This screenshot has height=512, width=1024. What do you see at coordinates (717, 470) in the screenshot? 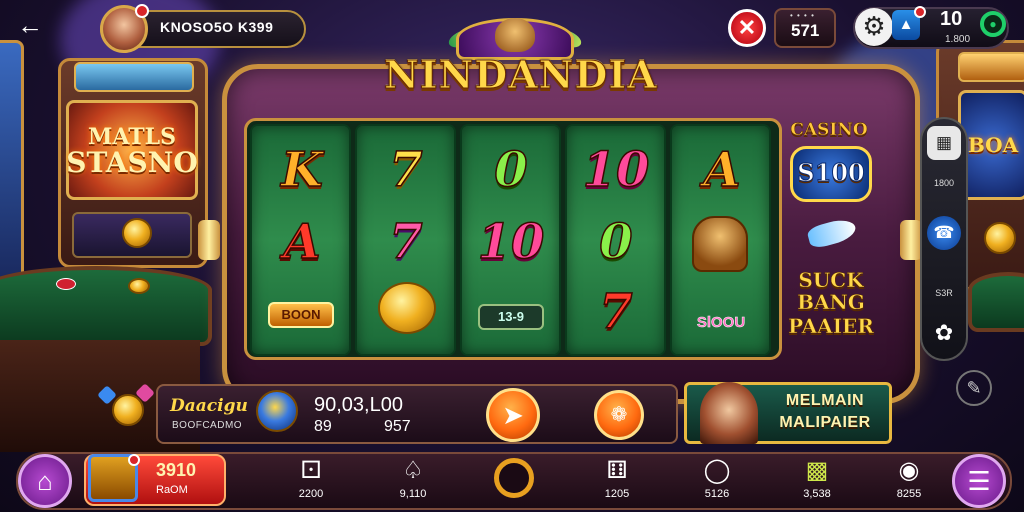
I see `pot-icon: ◯` at bounding box center [717, 470].